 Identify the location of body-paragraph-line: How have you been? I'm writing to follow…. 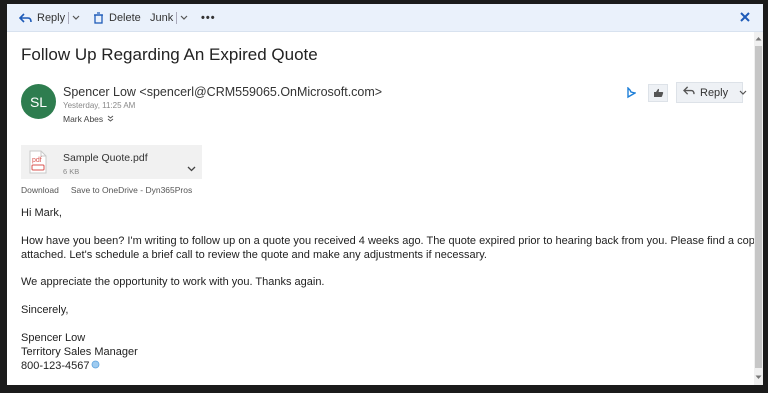
(391, 241).